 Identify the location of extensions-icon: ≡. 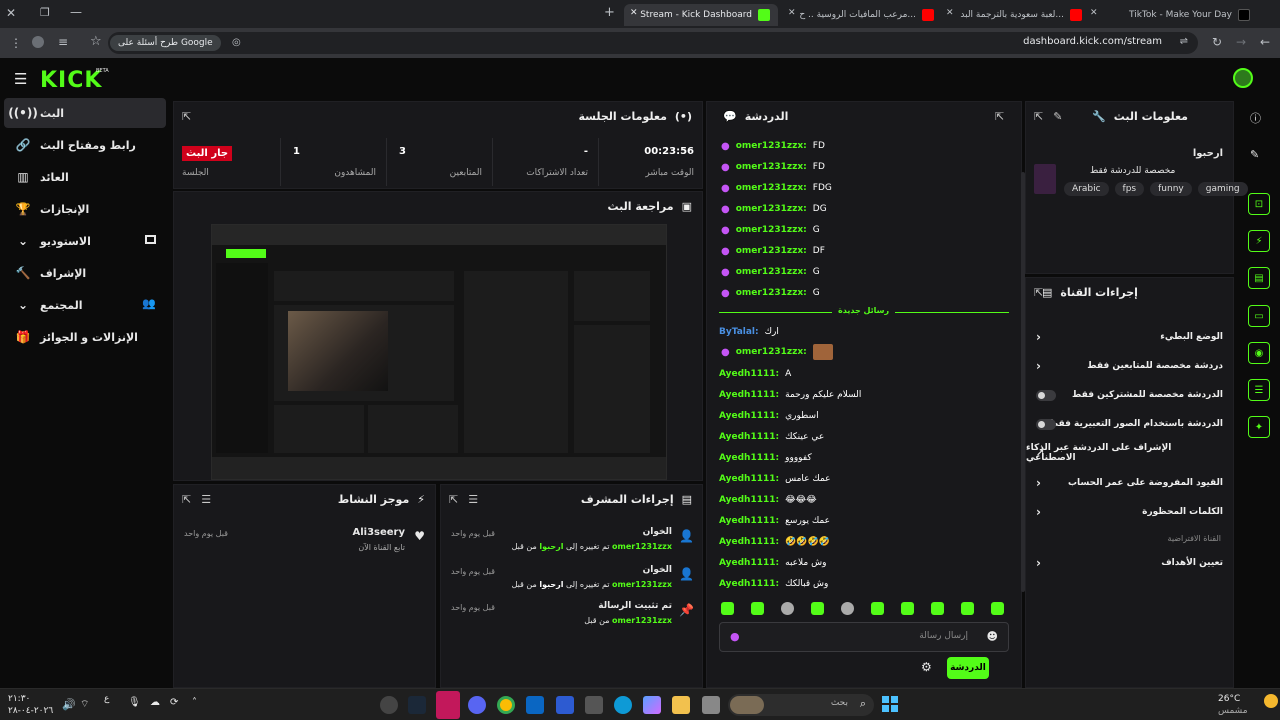
(63, 42).